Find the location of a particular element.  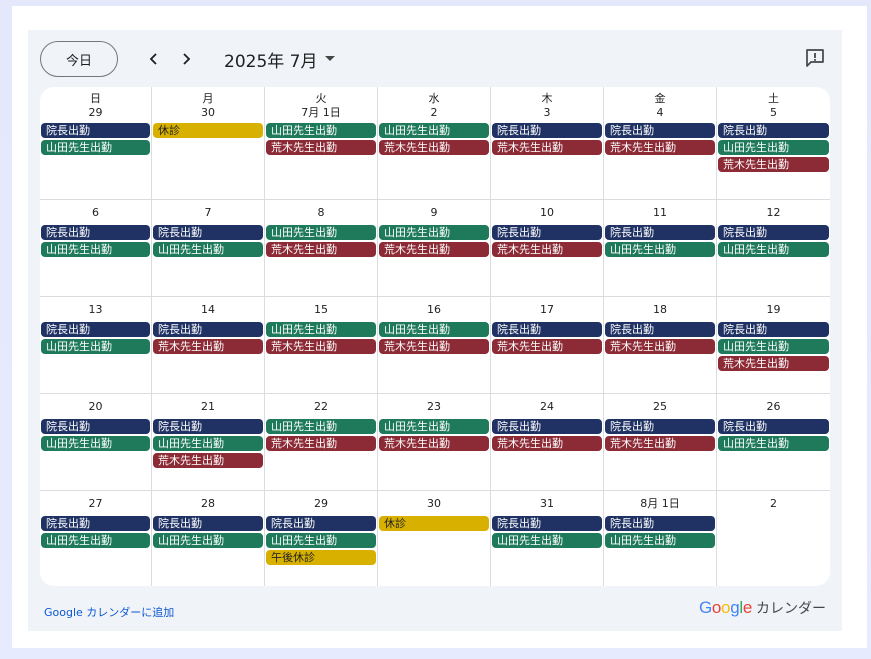

day-cell: 14 院長出勤 荒木先生出勤 is located at coordinates (208, 345).